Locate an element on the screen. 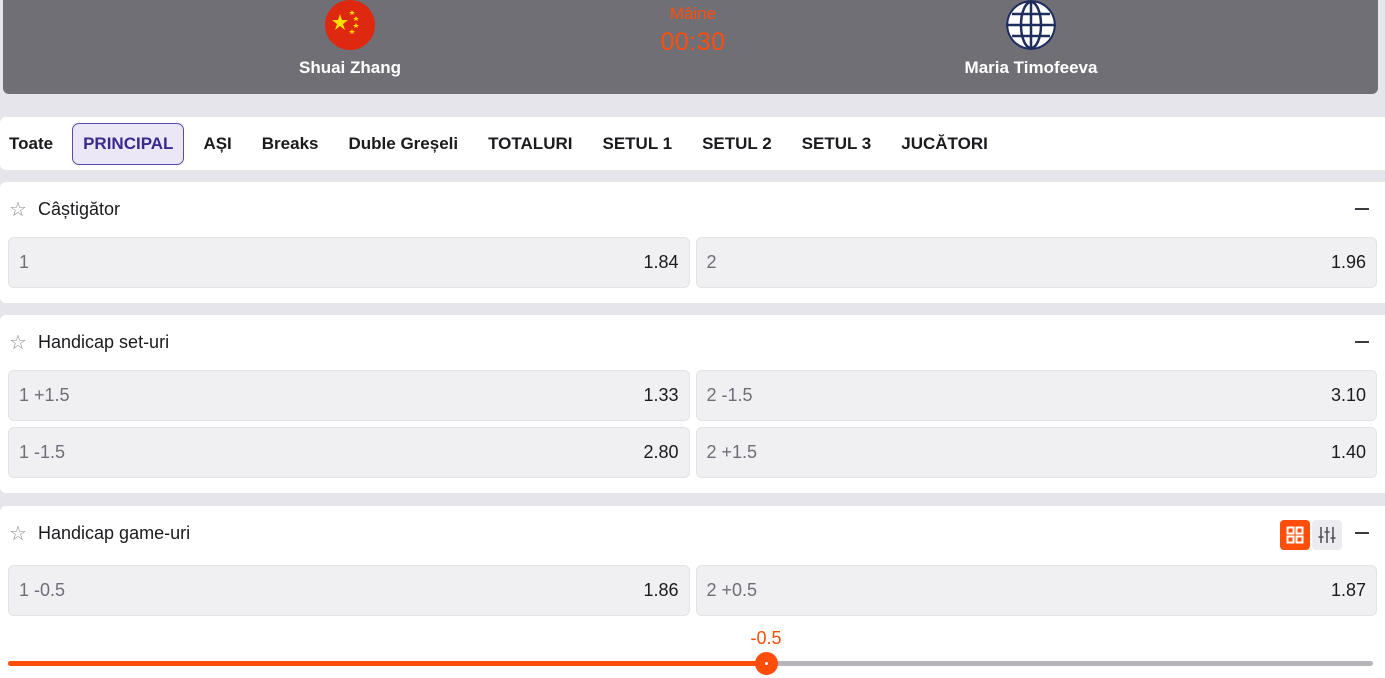 Image resolution: width=1385 pixels, height=678 pixels. home-team: Shuai Zhang is located at coordinates (350, 39).